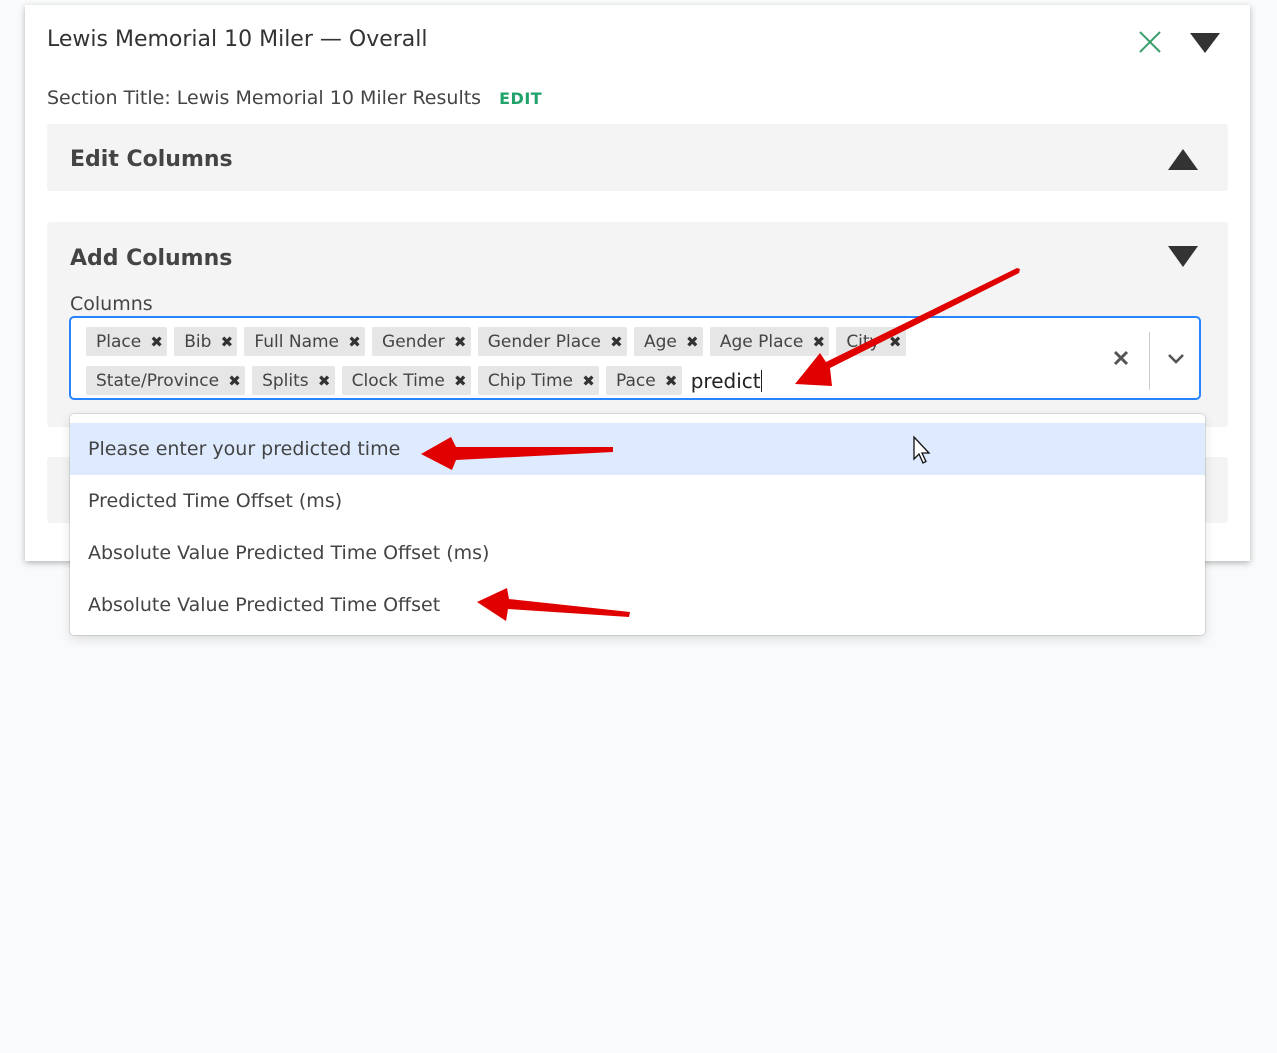 Image resolution: width=1277 pixels, height=1053 pixels. Describe the element at coordinates (1176, 358) in the screenshot. I see `chevron-down-icon` at that location.